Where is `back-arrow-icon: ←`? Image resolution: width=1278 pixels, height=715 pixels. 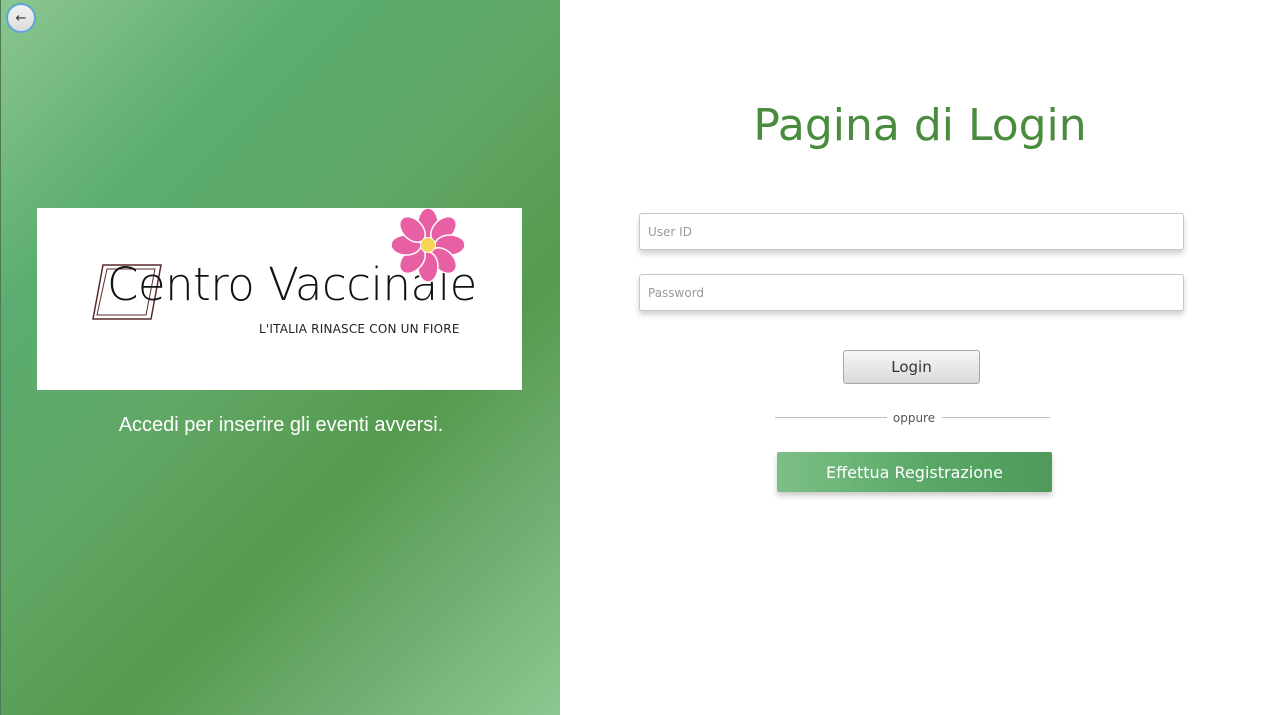
back-arrow-icon: ← is located at coordinates (21, 18).